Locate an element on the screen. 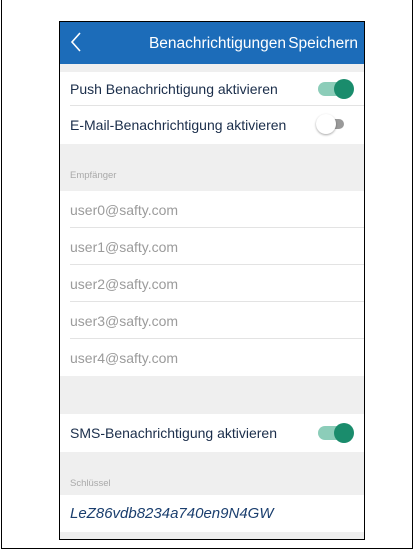 Image resolution: width=416 pixels, height=549 pixels. recipient-row: user3@safty.com is located at coordinates (212, 320).